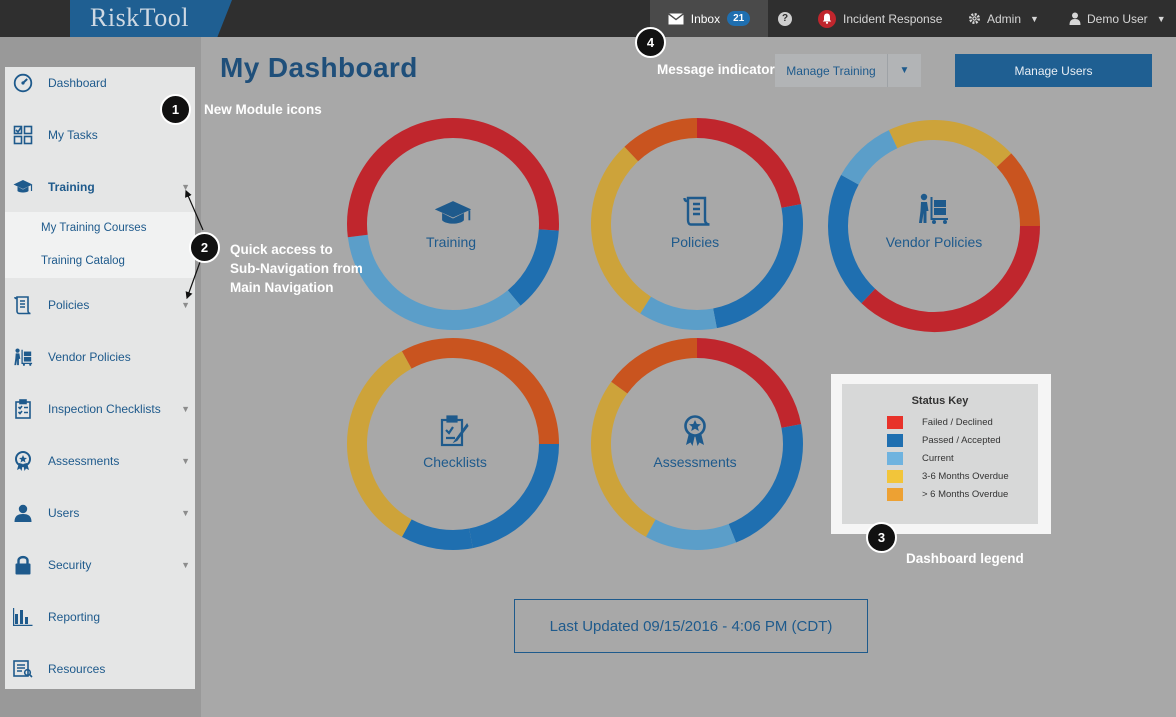 This screenshot has height=717, width=1176. Describe the element at coordinates (194, 210) in the screenshot. I see `arrow-to-training-caret` at that location.